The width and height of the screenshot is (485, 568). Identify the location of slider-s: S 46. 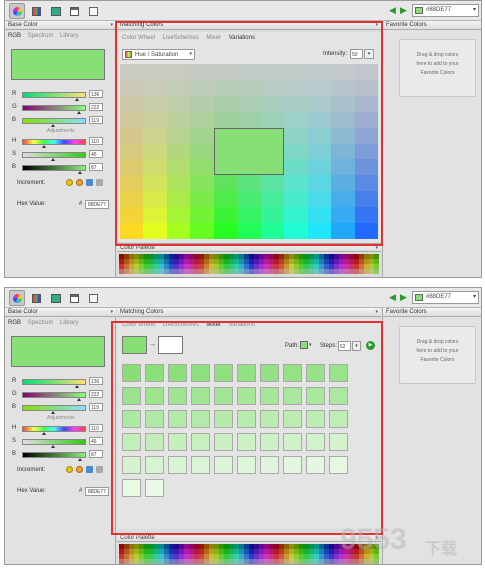
(59, 155).